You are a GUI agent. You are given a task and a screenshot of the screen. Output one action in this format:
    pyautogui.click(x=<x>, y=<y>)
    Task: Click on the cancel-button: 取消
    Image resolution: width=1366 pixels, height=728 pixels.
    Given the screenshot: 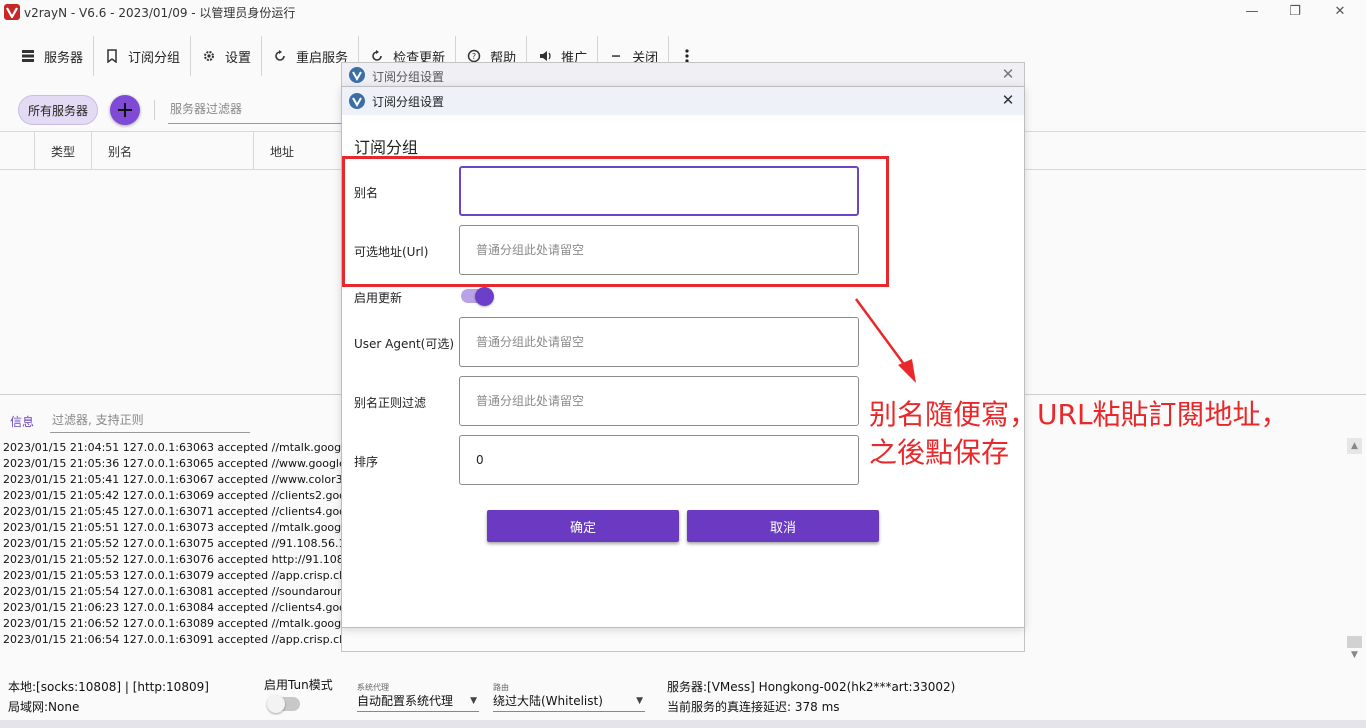 What is the action you would take?
    pyautogui.click(x=783, y=526)
    